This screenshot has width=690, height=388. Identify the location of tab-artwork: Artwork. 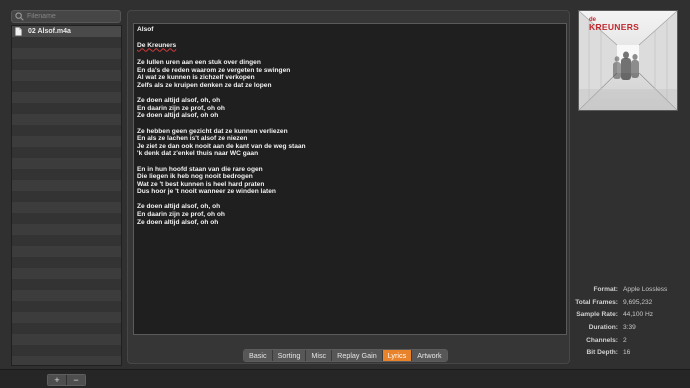
(429, 355).